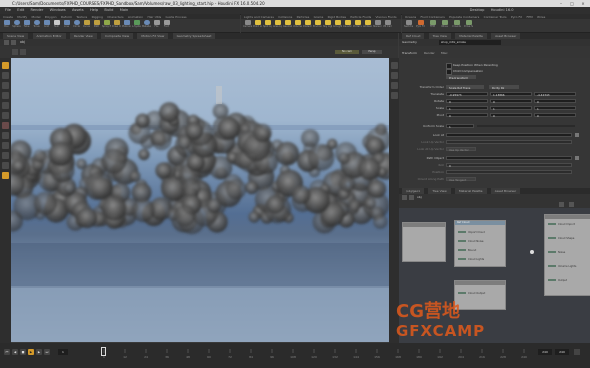 This screenshot has height=368, width=590. I want to click on shelf-tool-sky-light: Sky Light, so click(327, 25).